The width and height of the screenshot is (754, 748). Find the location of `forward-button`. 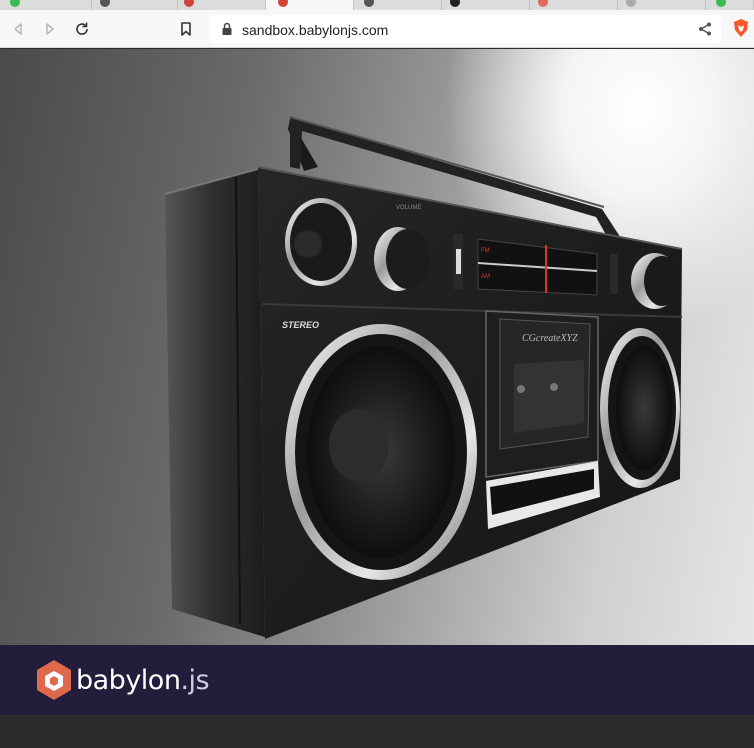

forward-button is located at coordinates (50, 29).